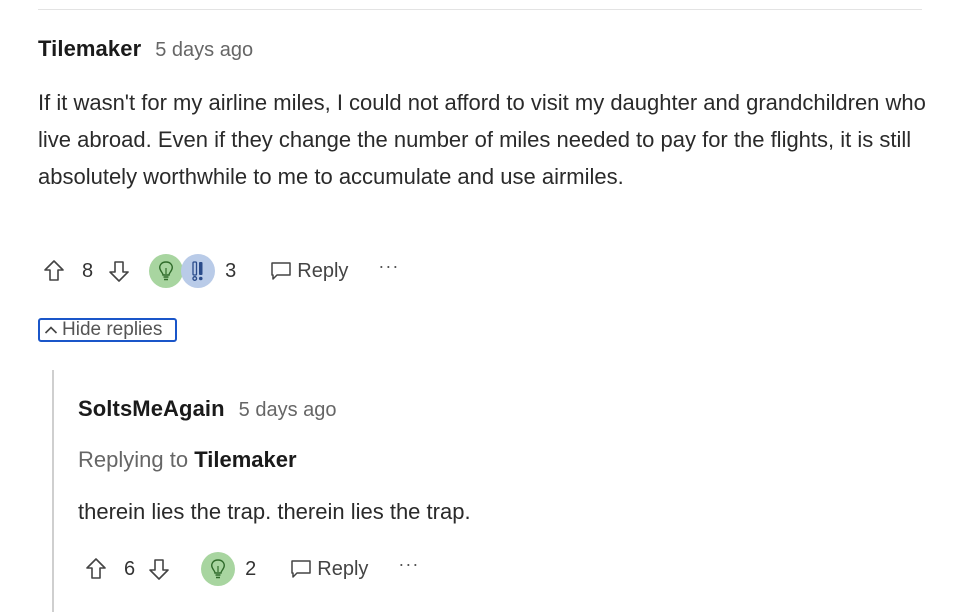 The image size is (954, 612). I want to click on more-options-button: ···, so click(388, 266).